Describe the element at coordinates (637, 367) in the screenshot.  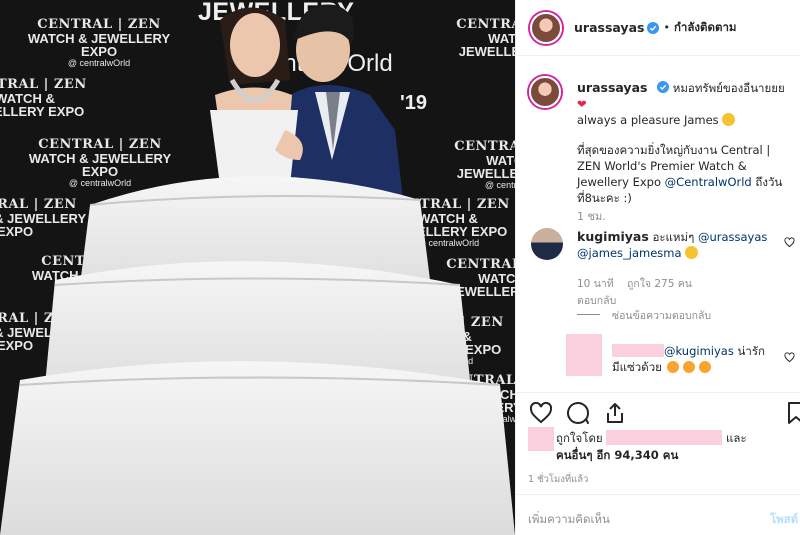
I see `reply-text: มีแซ่วด้วย` at that location.